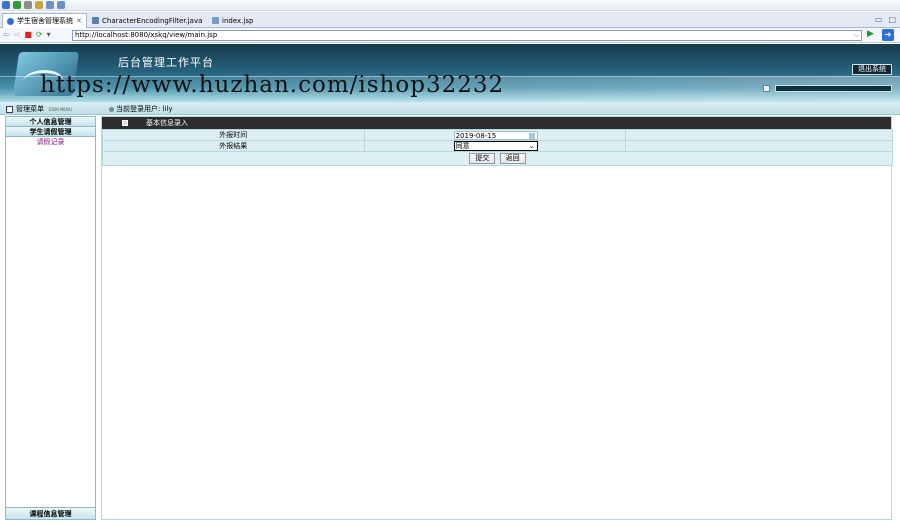 Image resolution: width=900 pixels, height=527 pixels. Describe the element at coordinates (9, 109) in the screenshot. I see `menu-icon` at that location.